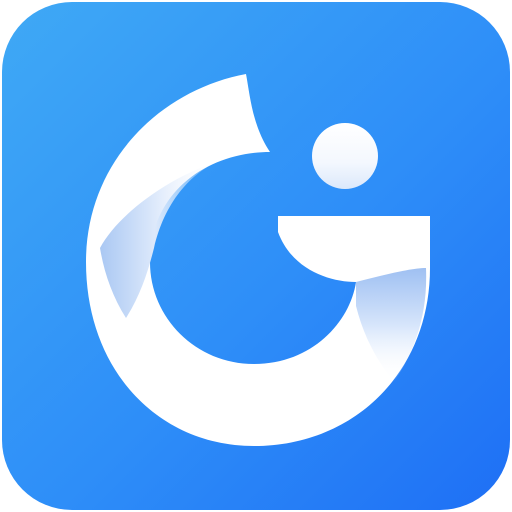 The height and width of the screenshot is (512, 512). What do you see at coordinates (345, 156) in the screenshot?
I see `g-dot` at bounding box center [345, 156].